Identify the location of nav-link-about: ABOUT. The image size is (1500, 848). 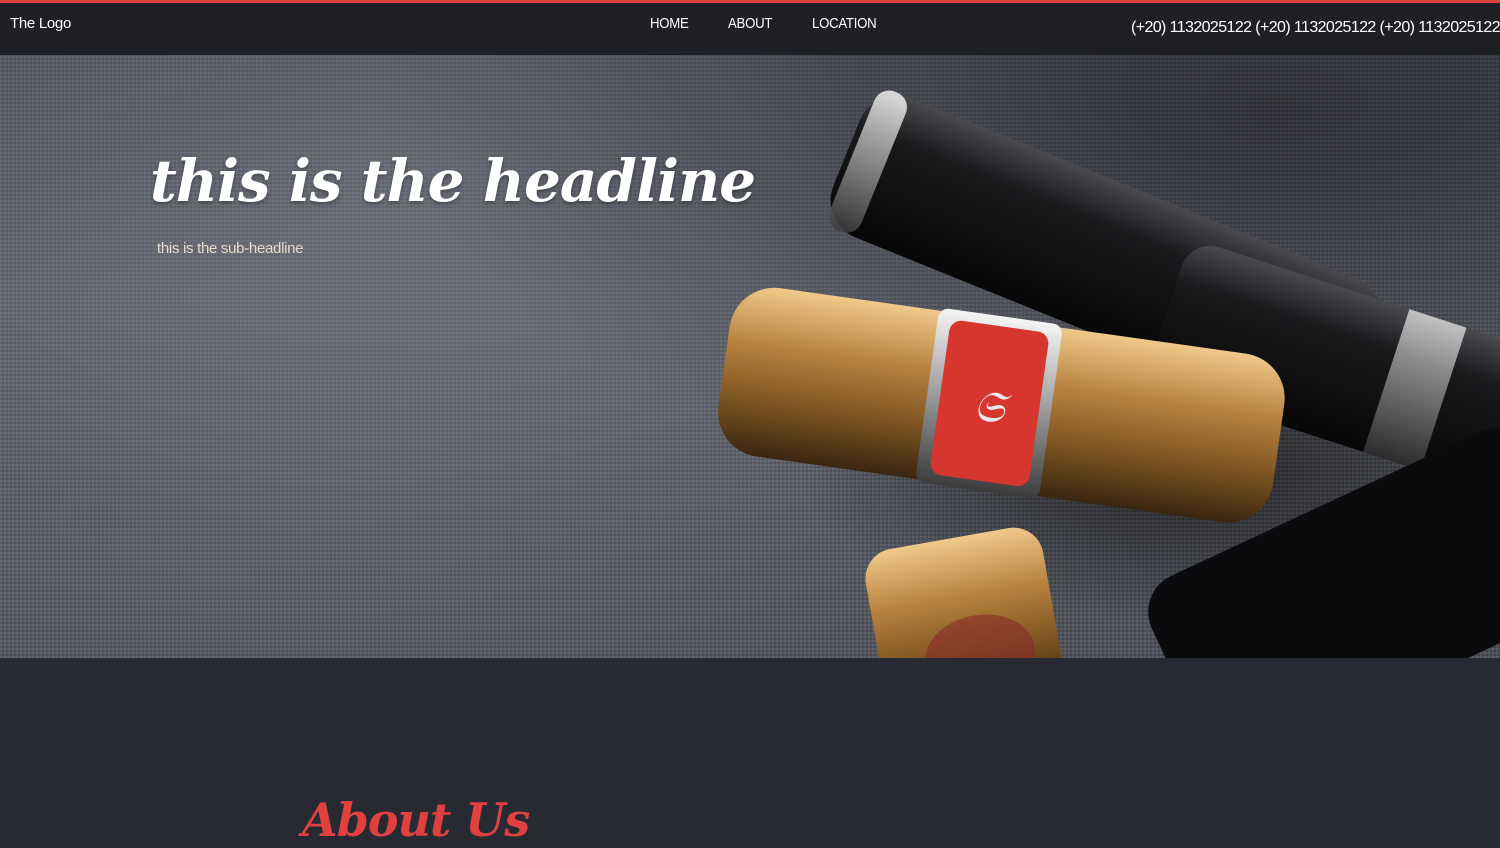
(750, 23).